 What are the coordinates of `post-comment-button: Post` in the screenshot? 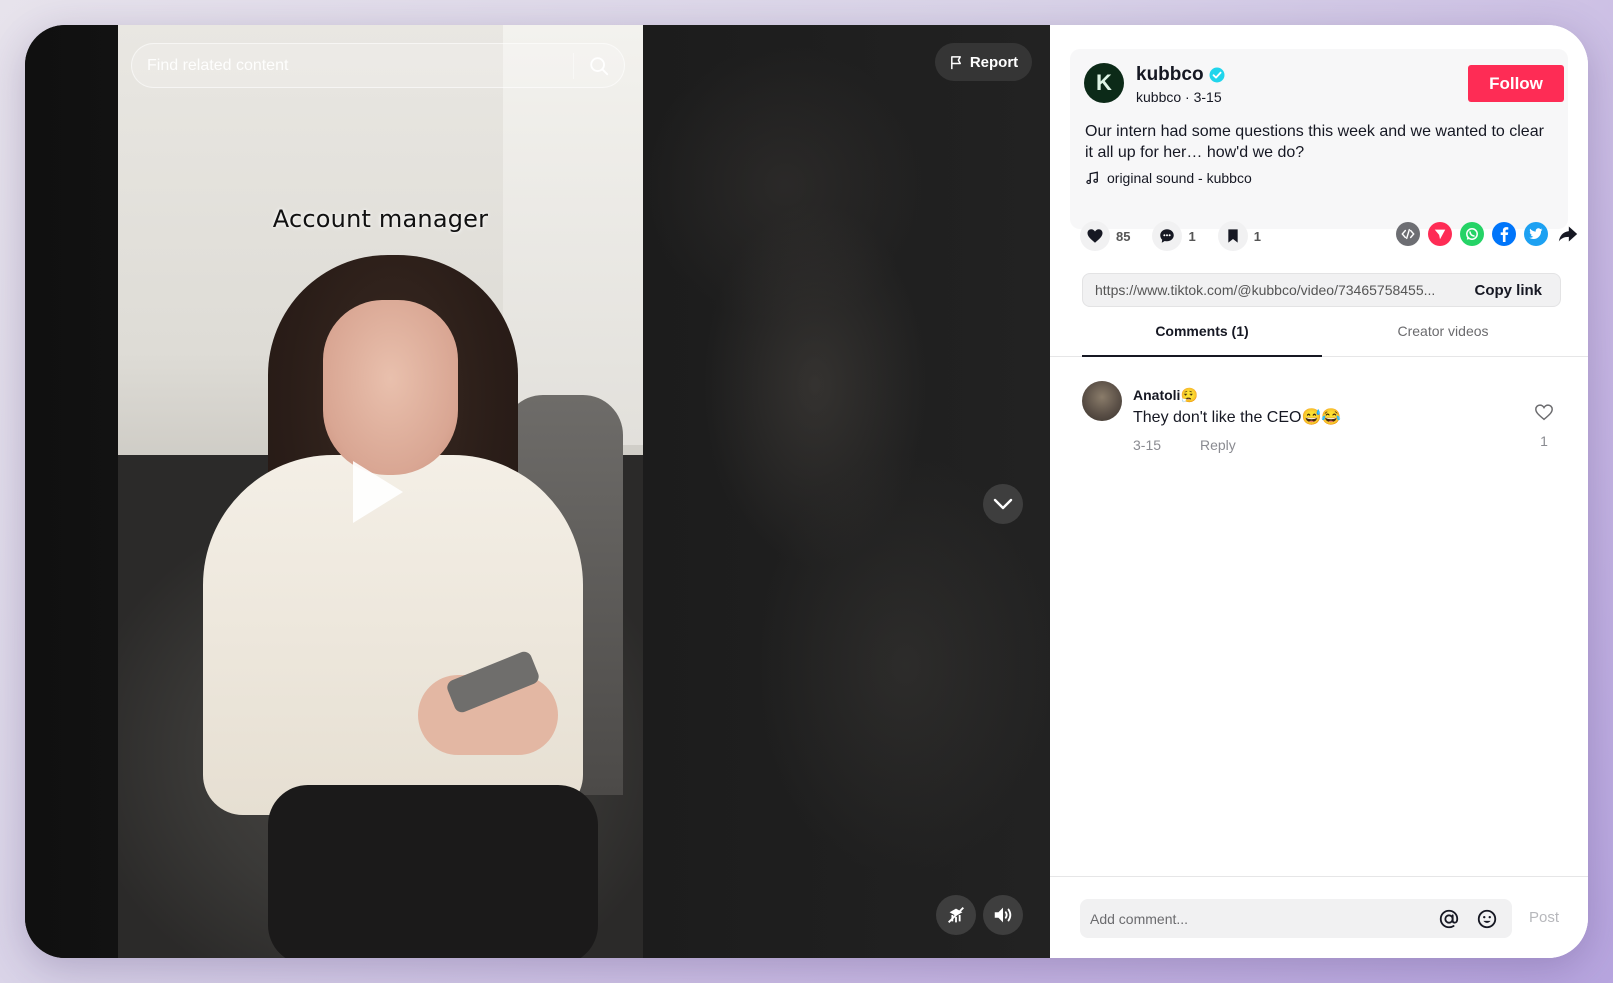 It's located at (1544, 917).